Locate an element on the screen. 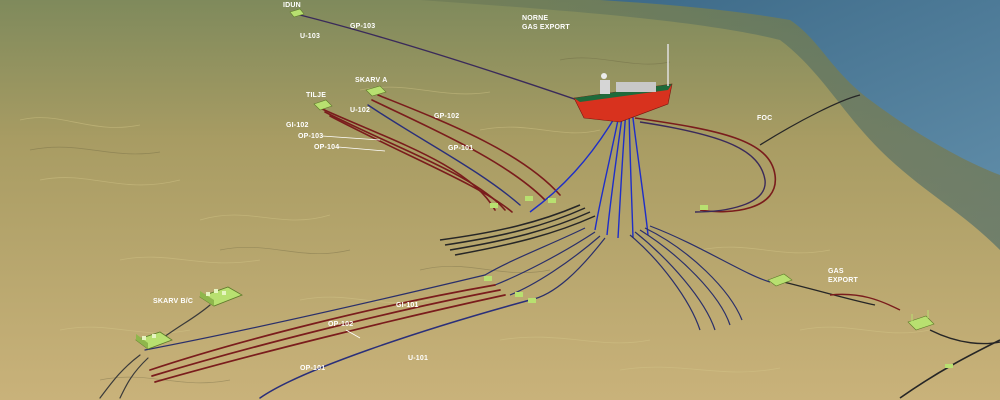  label-idun: IDUN is located at coordinates (292, 5).